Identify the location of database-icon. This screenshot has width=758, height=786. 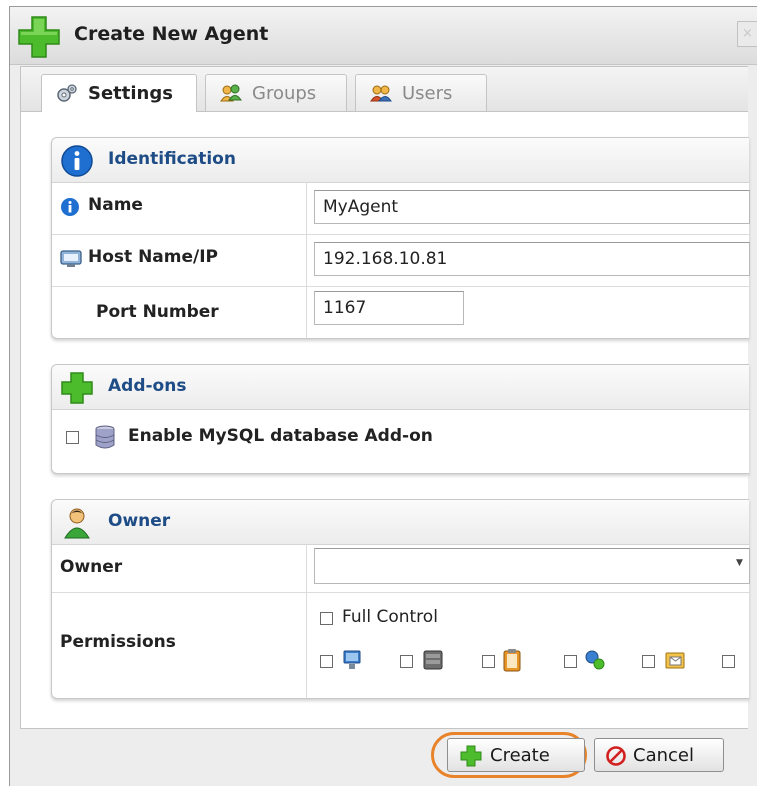
(105, 437).